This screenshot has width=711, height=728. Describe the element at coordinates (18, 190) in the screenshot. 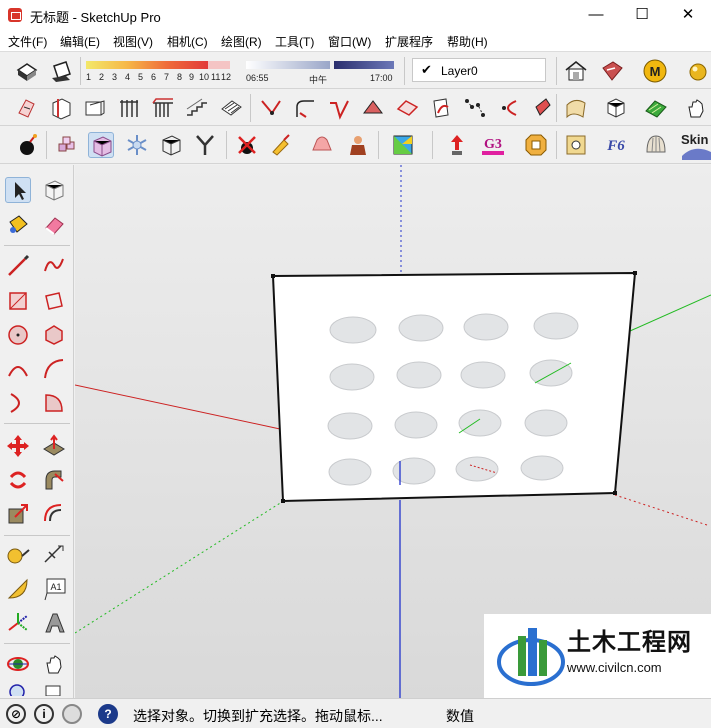

I see `select-arrow-icon` at that location.